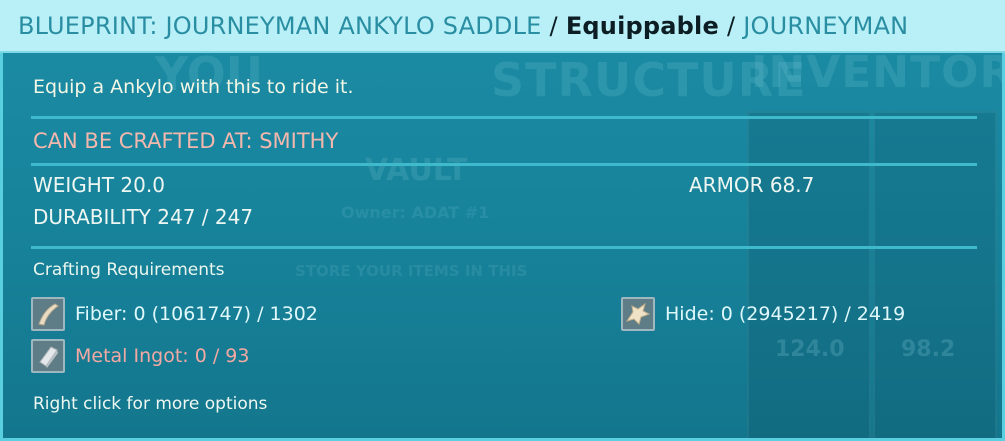 This screenshot has height=441, width=1005. Describe the element at coordinates (280, 25) in the screenshot. I see `item-name: BLUEPRINT: JOURNEYMAN ANKYLO SADDLE` at that location.